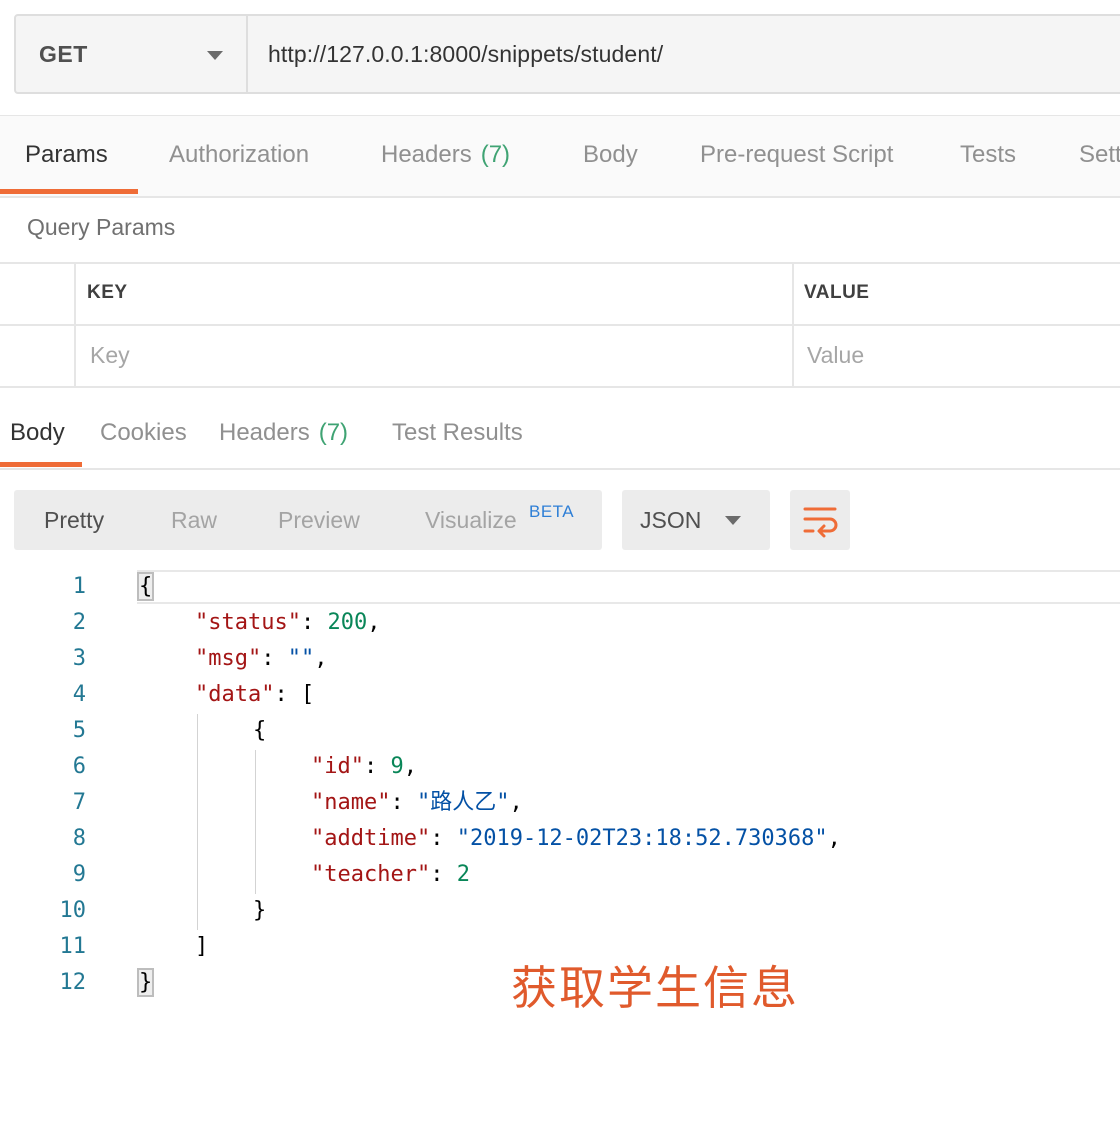 The height and width of the screenshot is (1146, 1120). Describe the element at coordinates (79, 766) in the screenshot. I see `line-number: 6` at that location.